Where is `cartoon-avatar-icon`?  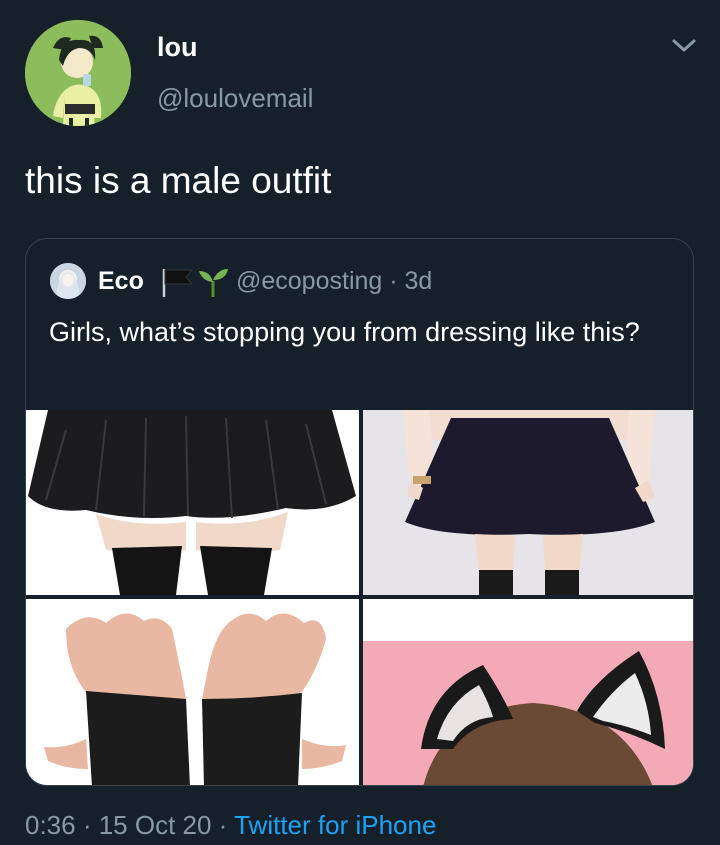
cartoon-avatar-icon is located at coordinates (78, 73).